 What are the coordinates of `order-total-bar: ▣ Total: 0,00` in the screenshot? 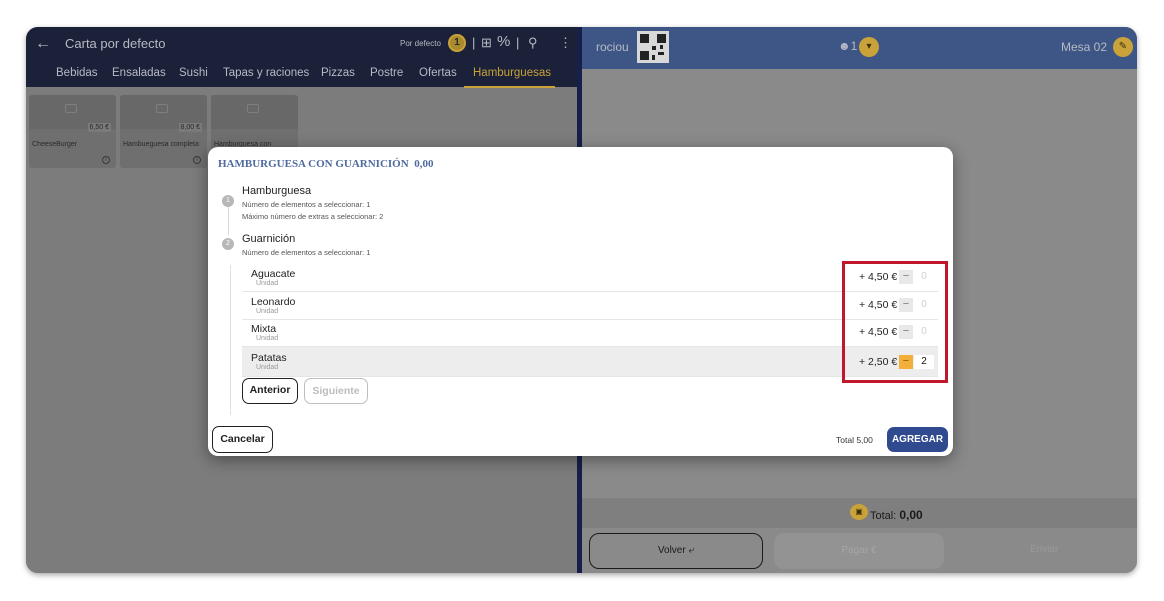 It's located at (859, 513).